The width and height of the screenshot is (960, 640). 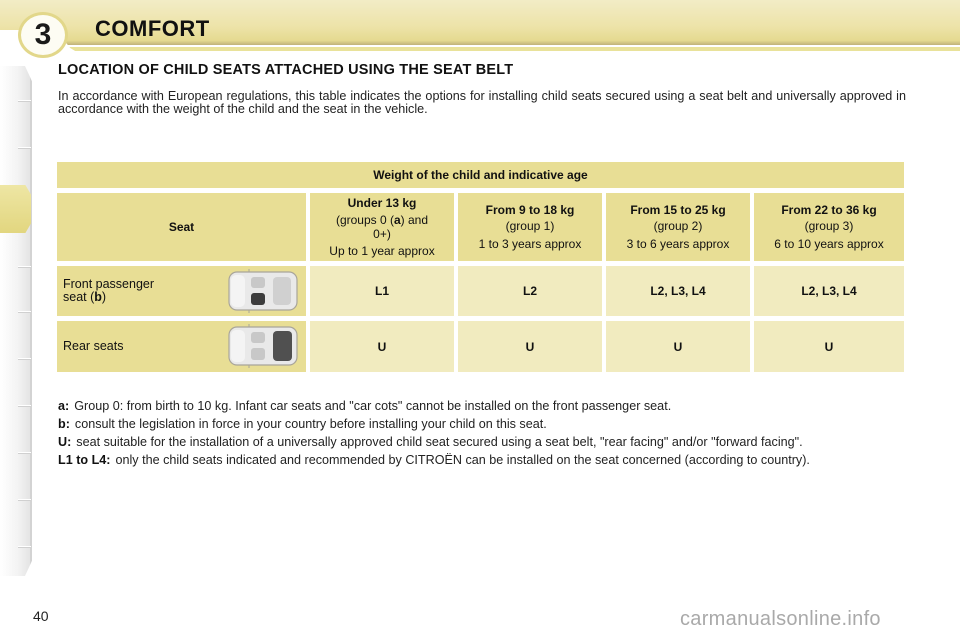 I want to click on car-rear-seats-icon, so click(x=263, y=346).